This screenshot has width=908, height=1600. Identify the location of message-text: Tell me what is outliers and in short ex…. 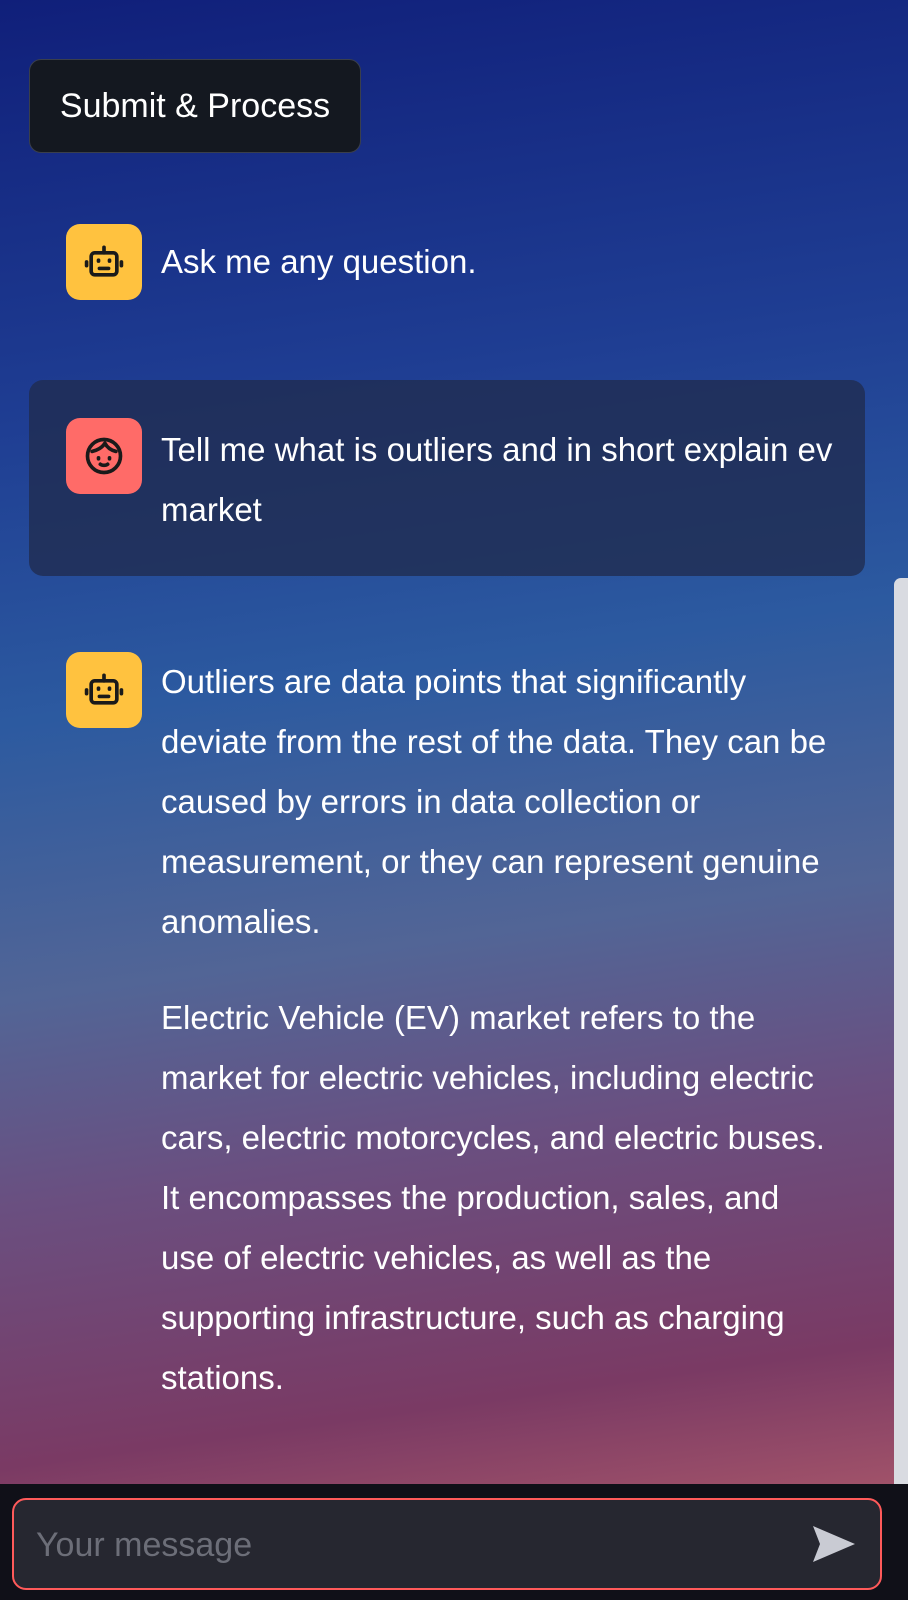
(499, 480).